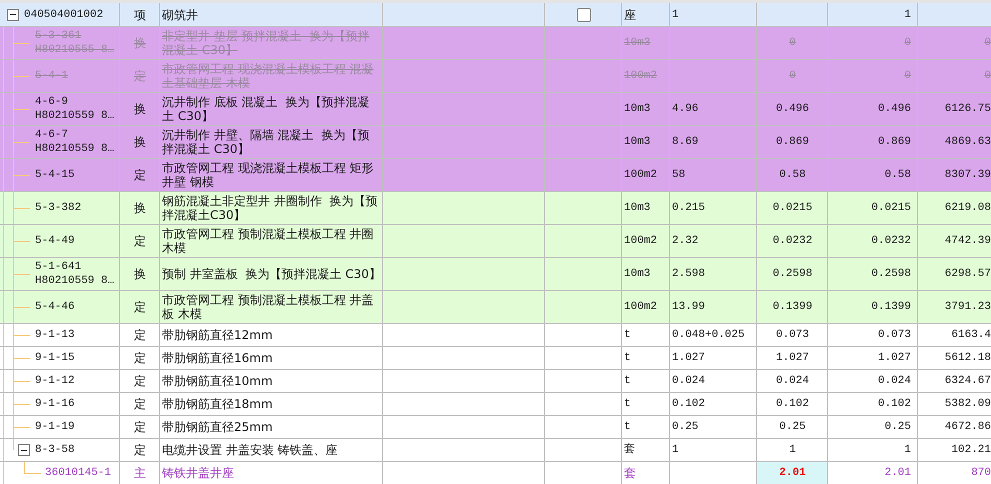  I want to click on table-row: 36010145-1 主 铸铁井盖井座 套 2.01 2.01 870, so click(495, 473).